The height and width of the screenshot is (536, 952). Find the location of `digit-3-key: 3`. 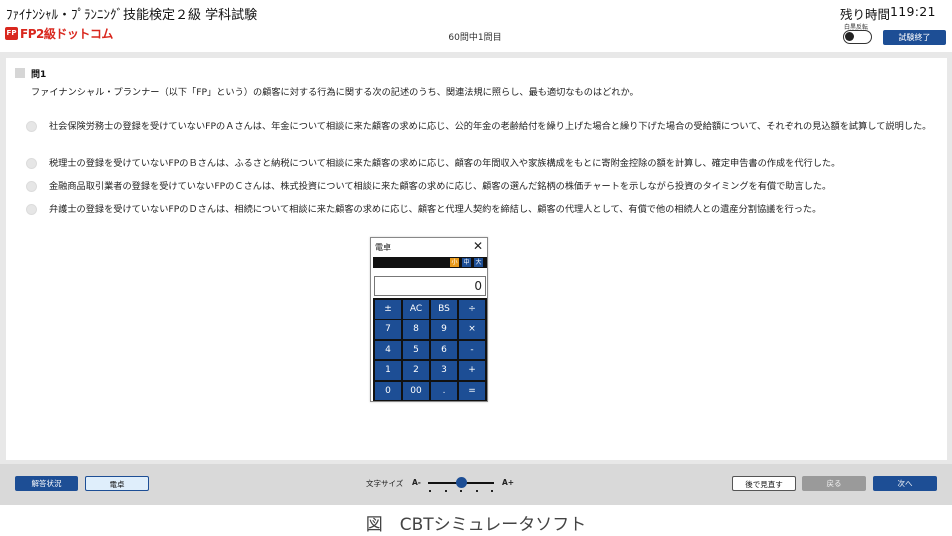

digit-3-key: 3 is located at coordinates (444, 370).